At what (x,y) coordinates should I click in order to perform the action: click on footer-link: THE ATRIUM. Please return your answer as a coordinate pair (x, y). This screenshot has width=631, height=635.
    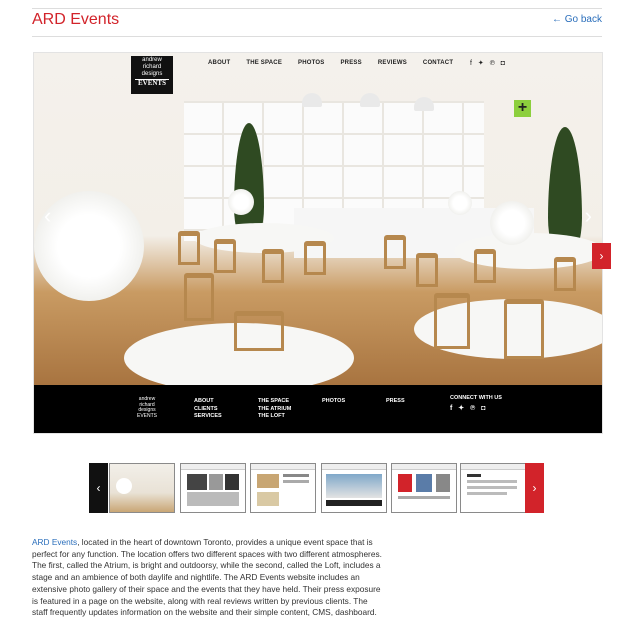
    Looking at the image, I should click on (275, 408).